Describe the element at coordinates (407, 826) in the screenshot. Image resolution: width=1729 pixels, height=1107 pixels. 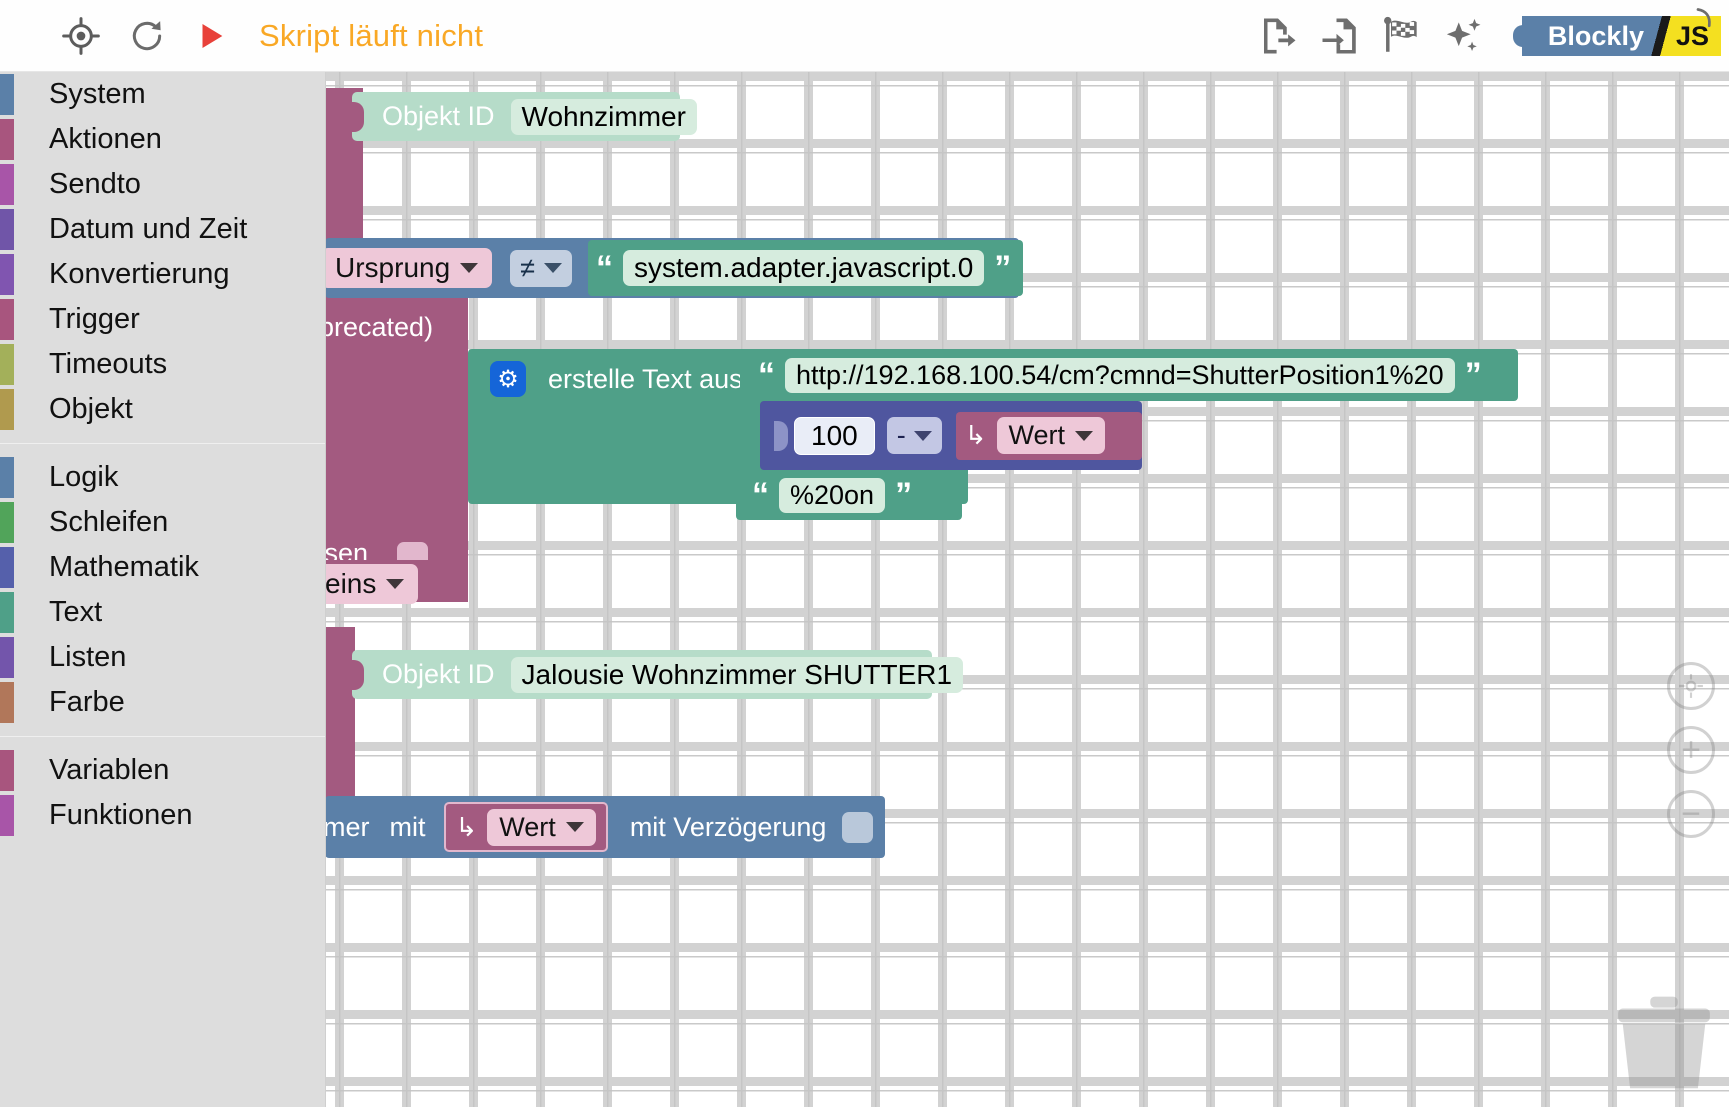
I see `delay-mit-label: mit` at that location.